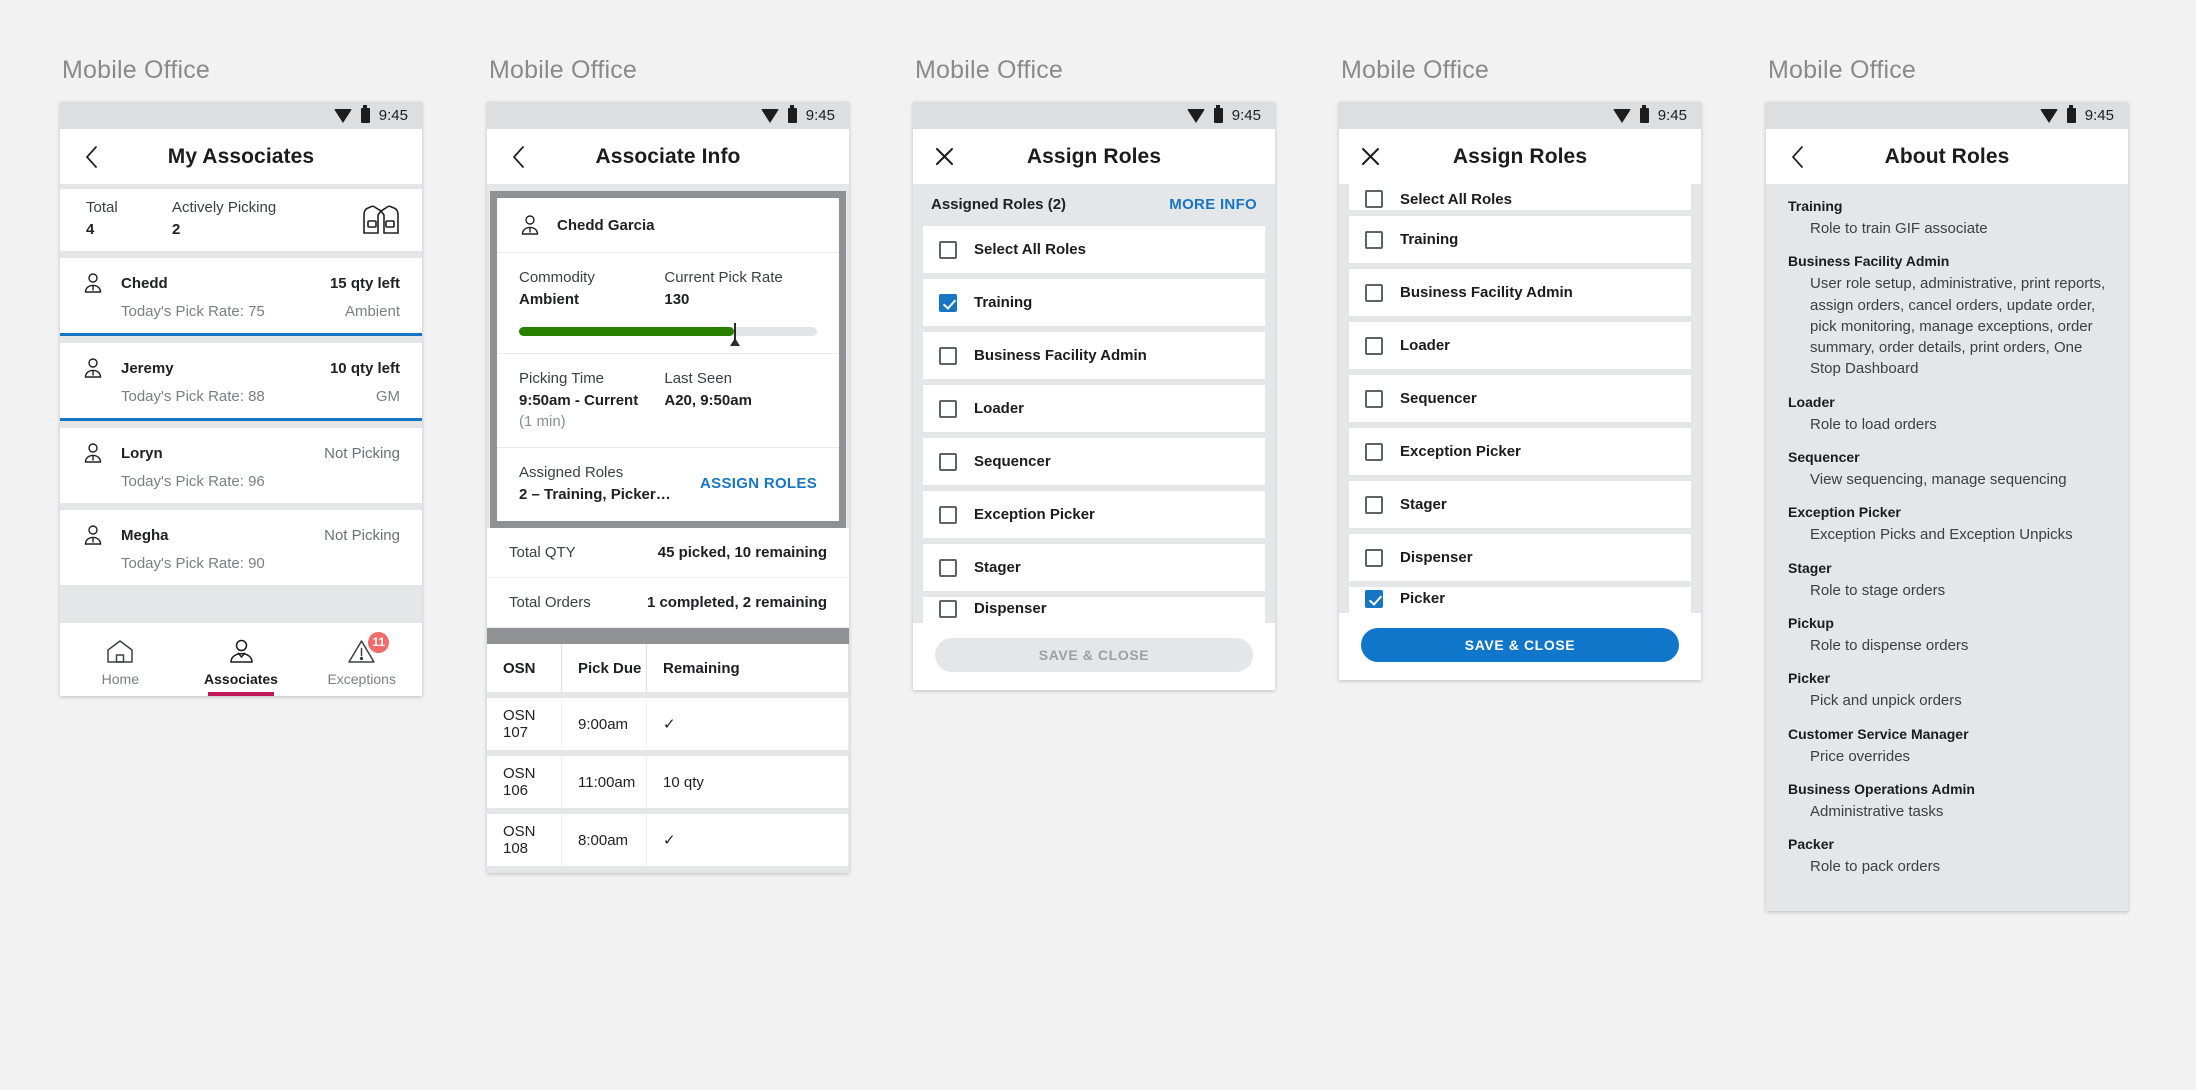  Describe the element at coordinates (176, 229) in the screenshot. I see `summary-active-value: 2` at that location.